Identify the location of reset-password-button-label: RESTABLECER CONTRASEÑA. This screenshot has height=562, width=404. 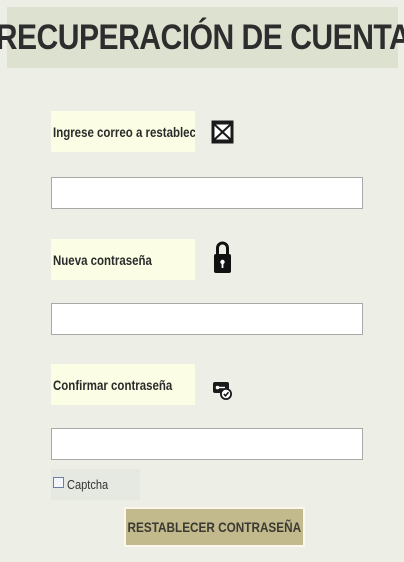
(214, 527).